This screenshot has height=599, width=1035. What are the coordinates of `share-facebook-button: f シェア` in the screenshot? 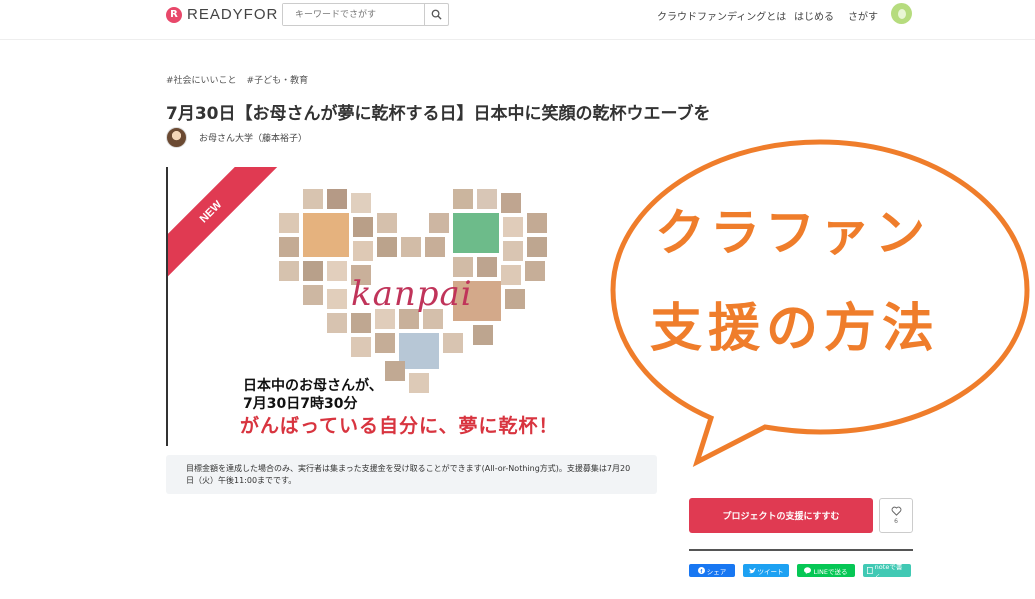 It's located at (712, 570).